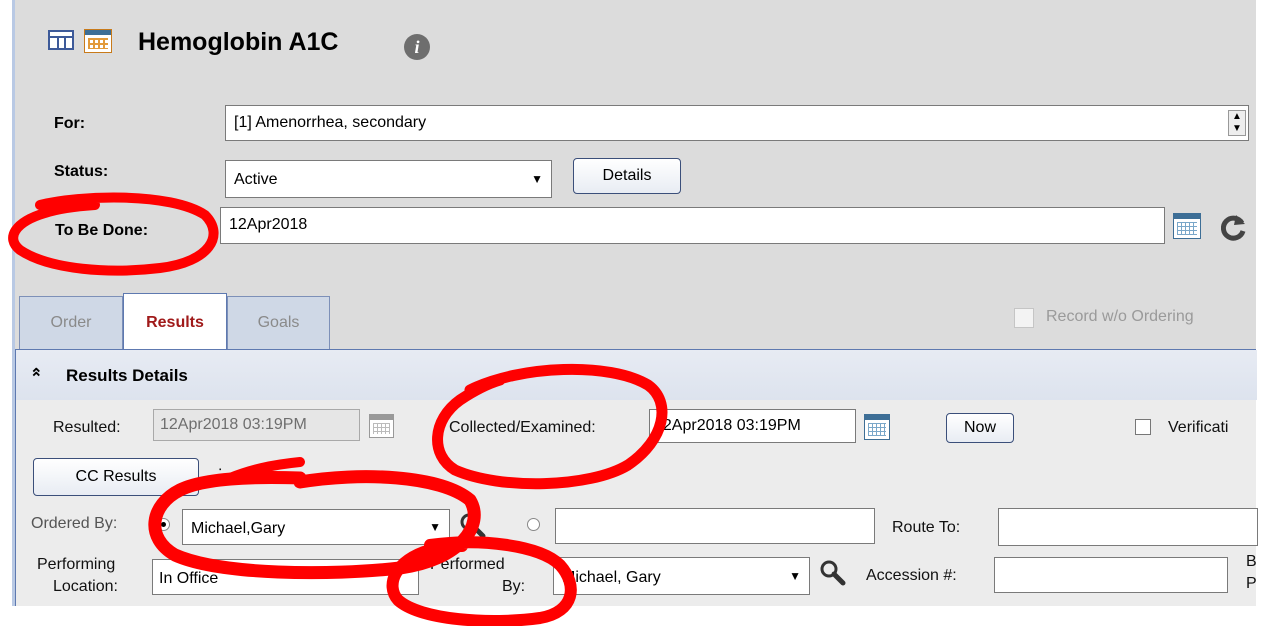 This screenshot has width=1270, height=626. Describe the element at coordinates (681, 576) in the screenshot. I see `performed-by-select: Michael, Gary ▼` at that location.